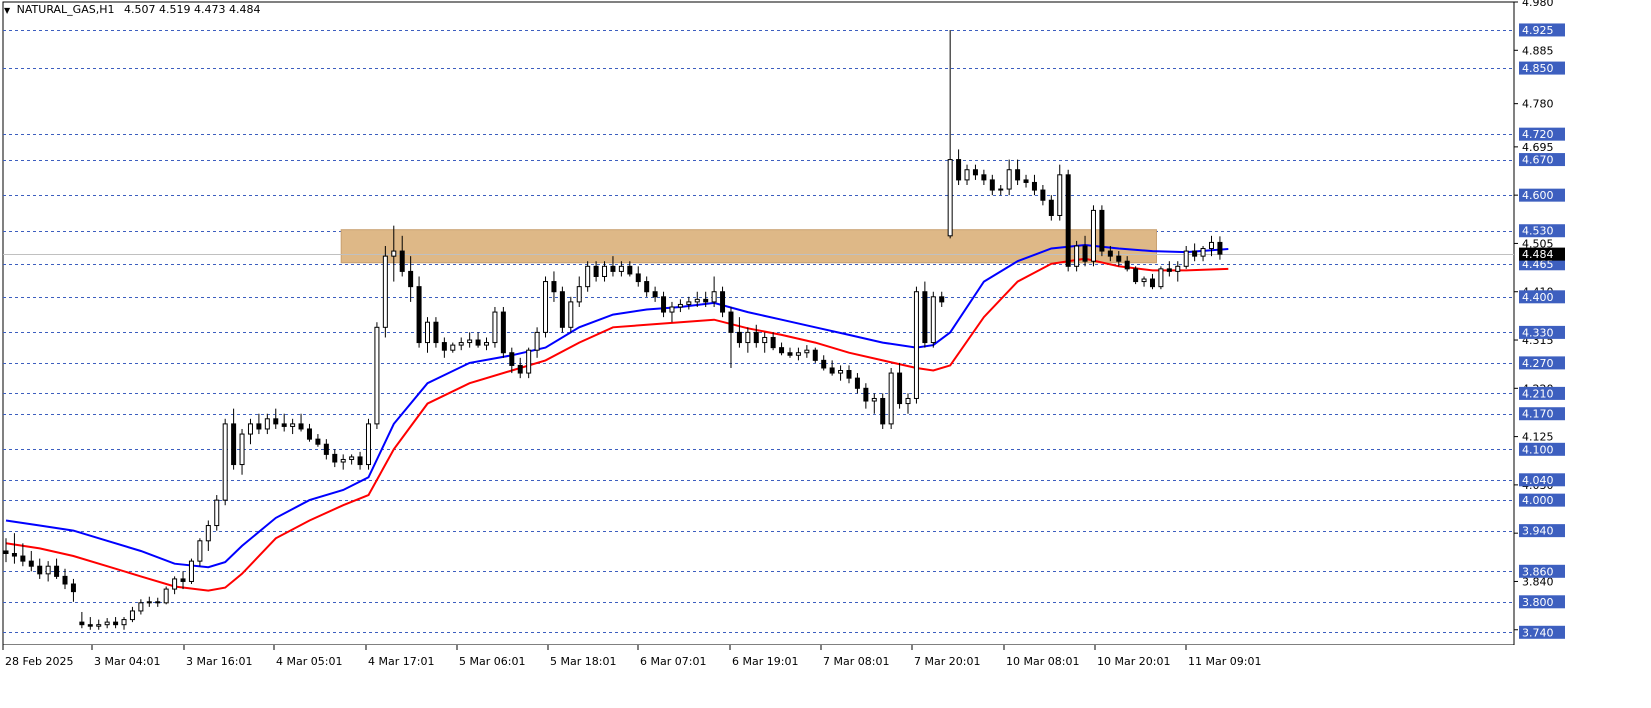 This screenshot has height=708, width=1651. I want to click on x-tick-label-3: 4 Mar 05:01, so click(309, 661).